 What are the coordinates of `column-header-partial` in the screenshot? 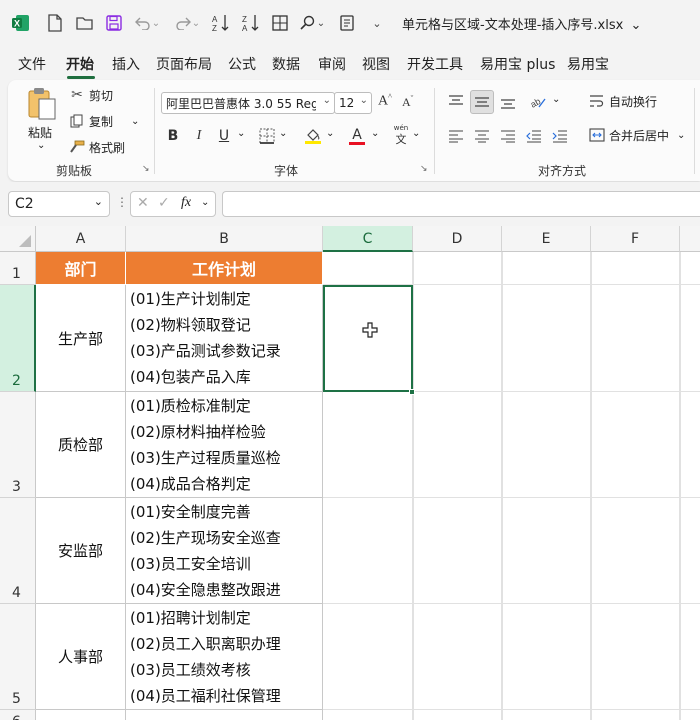 It's located at (690, 239).